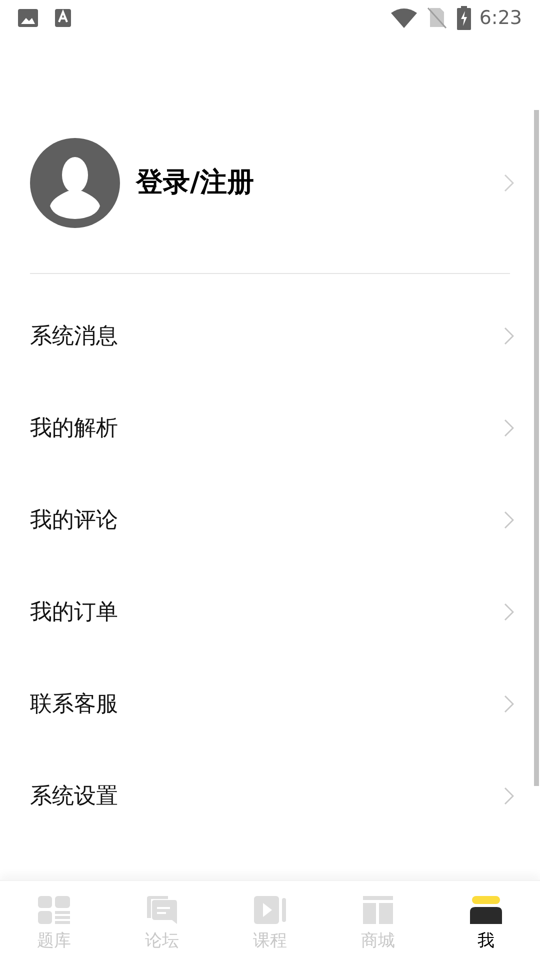  I want to click on video-play-icon, so click(270, 910).